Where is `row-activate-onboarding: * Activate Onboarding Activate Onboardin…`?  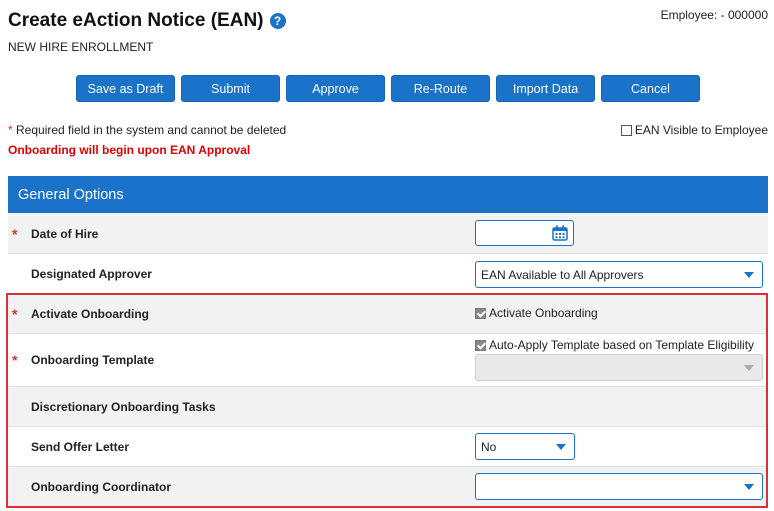 row-activate-onboarding: * Activate Onboarding Activate Onboardin… is located at coordinates (388, 314).